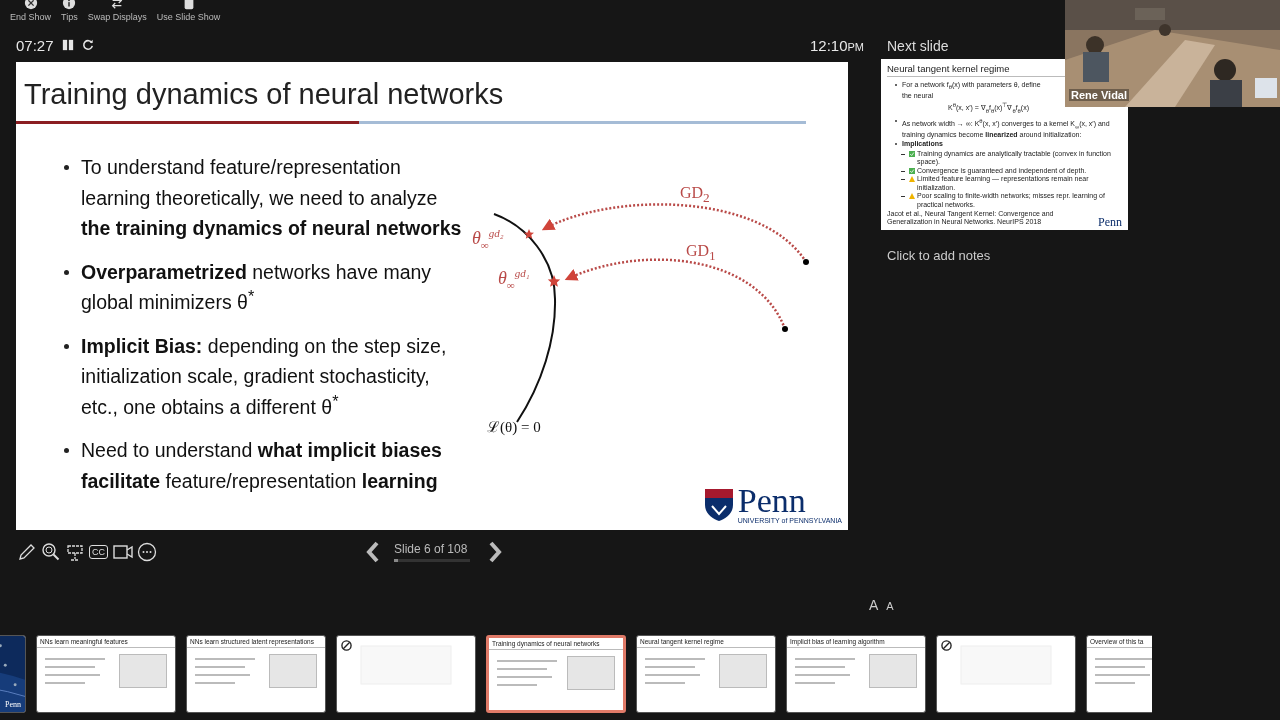  I want to click on toolbar-button: Use Slide Show, so click(188, 14).